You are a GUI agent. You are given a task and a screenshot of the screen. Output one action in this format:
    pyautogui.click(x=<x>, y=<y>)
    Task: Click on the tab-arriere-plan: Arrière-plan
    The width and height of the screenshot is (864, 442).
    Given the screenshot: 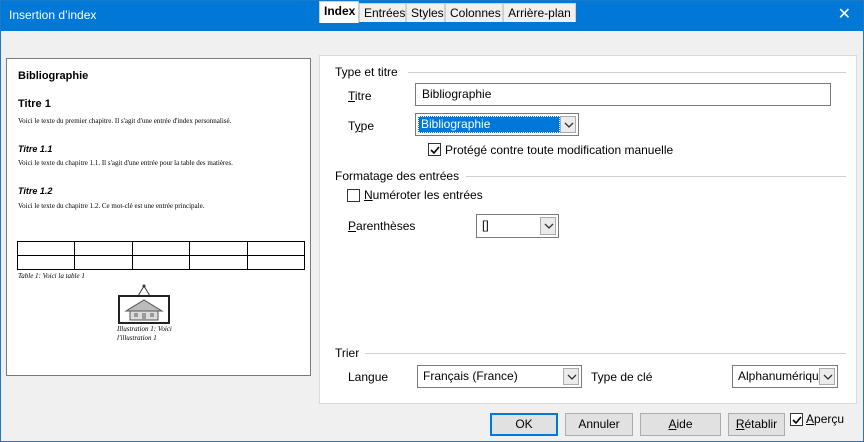 What is the action you would take?
    pyautogui.click(x=539, y=12)
    